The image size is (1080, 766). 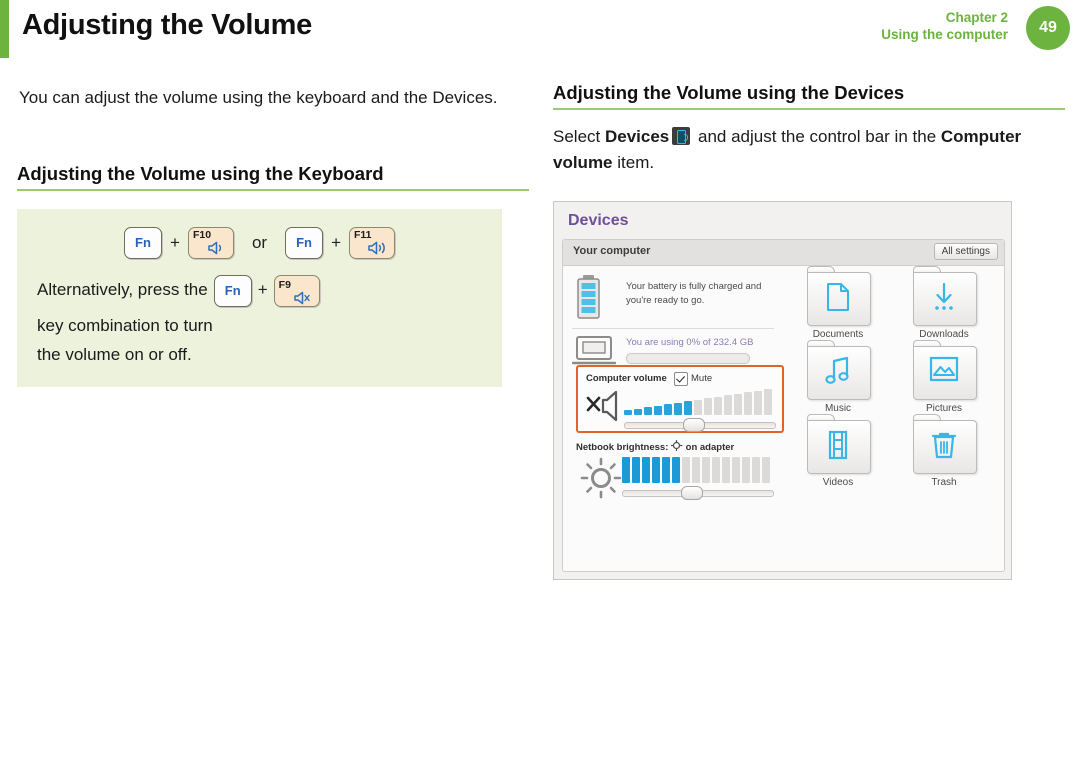 I want to click on volume-bars, so click(x=700, y=400).